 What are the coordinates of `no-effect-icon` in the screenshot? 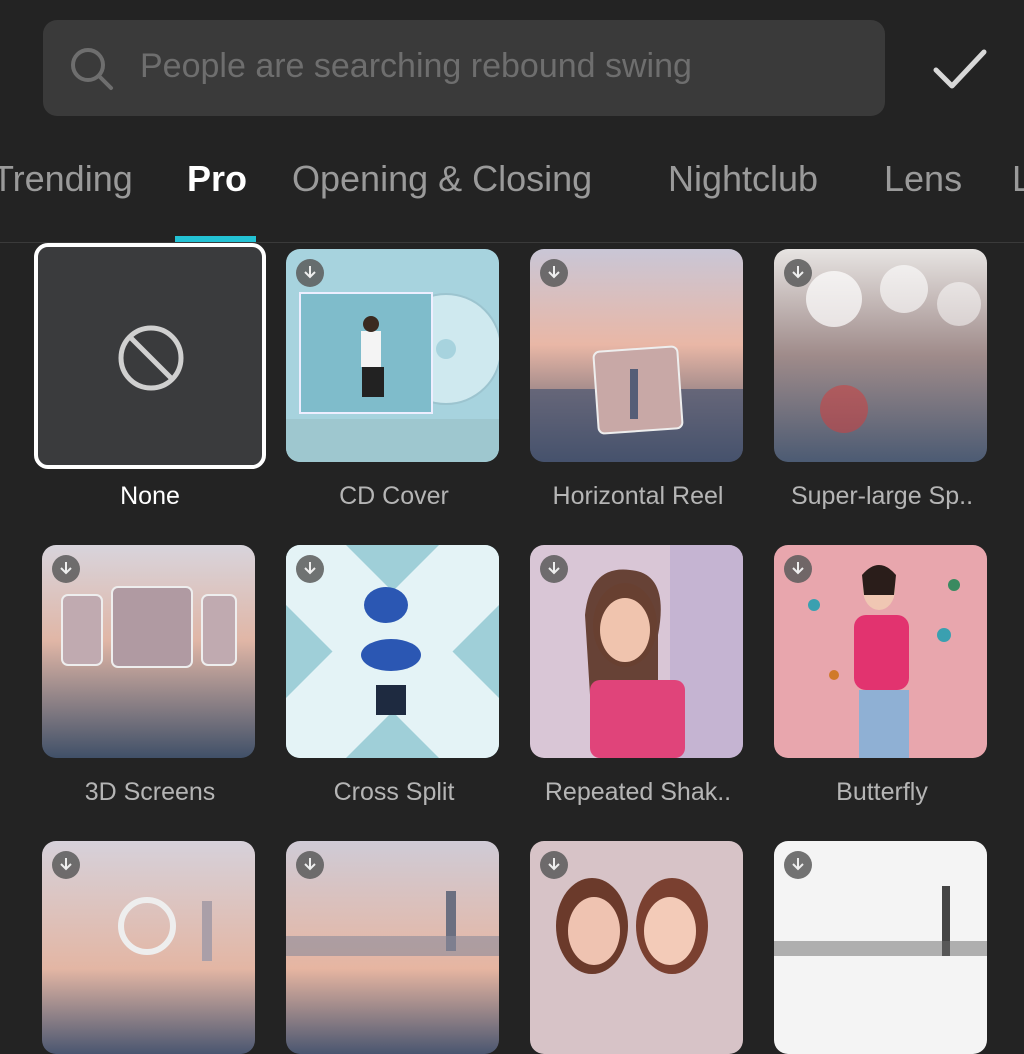 It's located at (151, 358).